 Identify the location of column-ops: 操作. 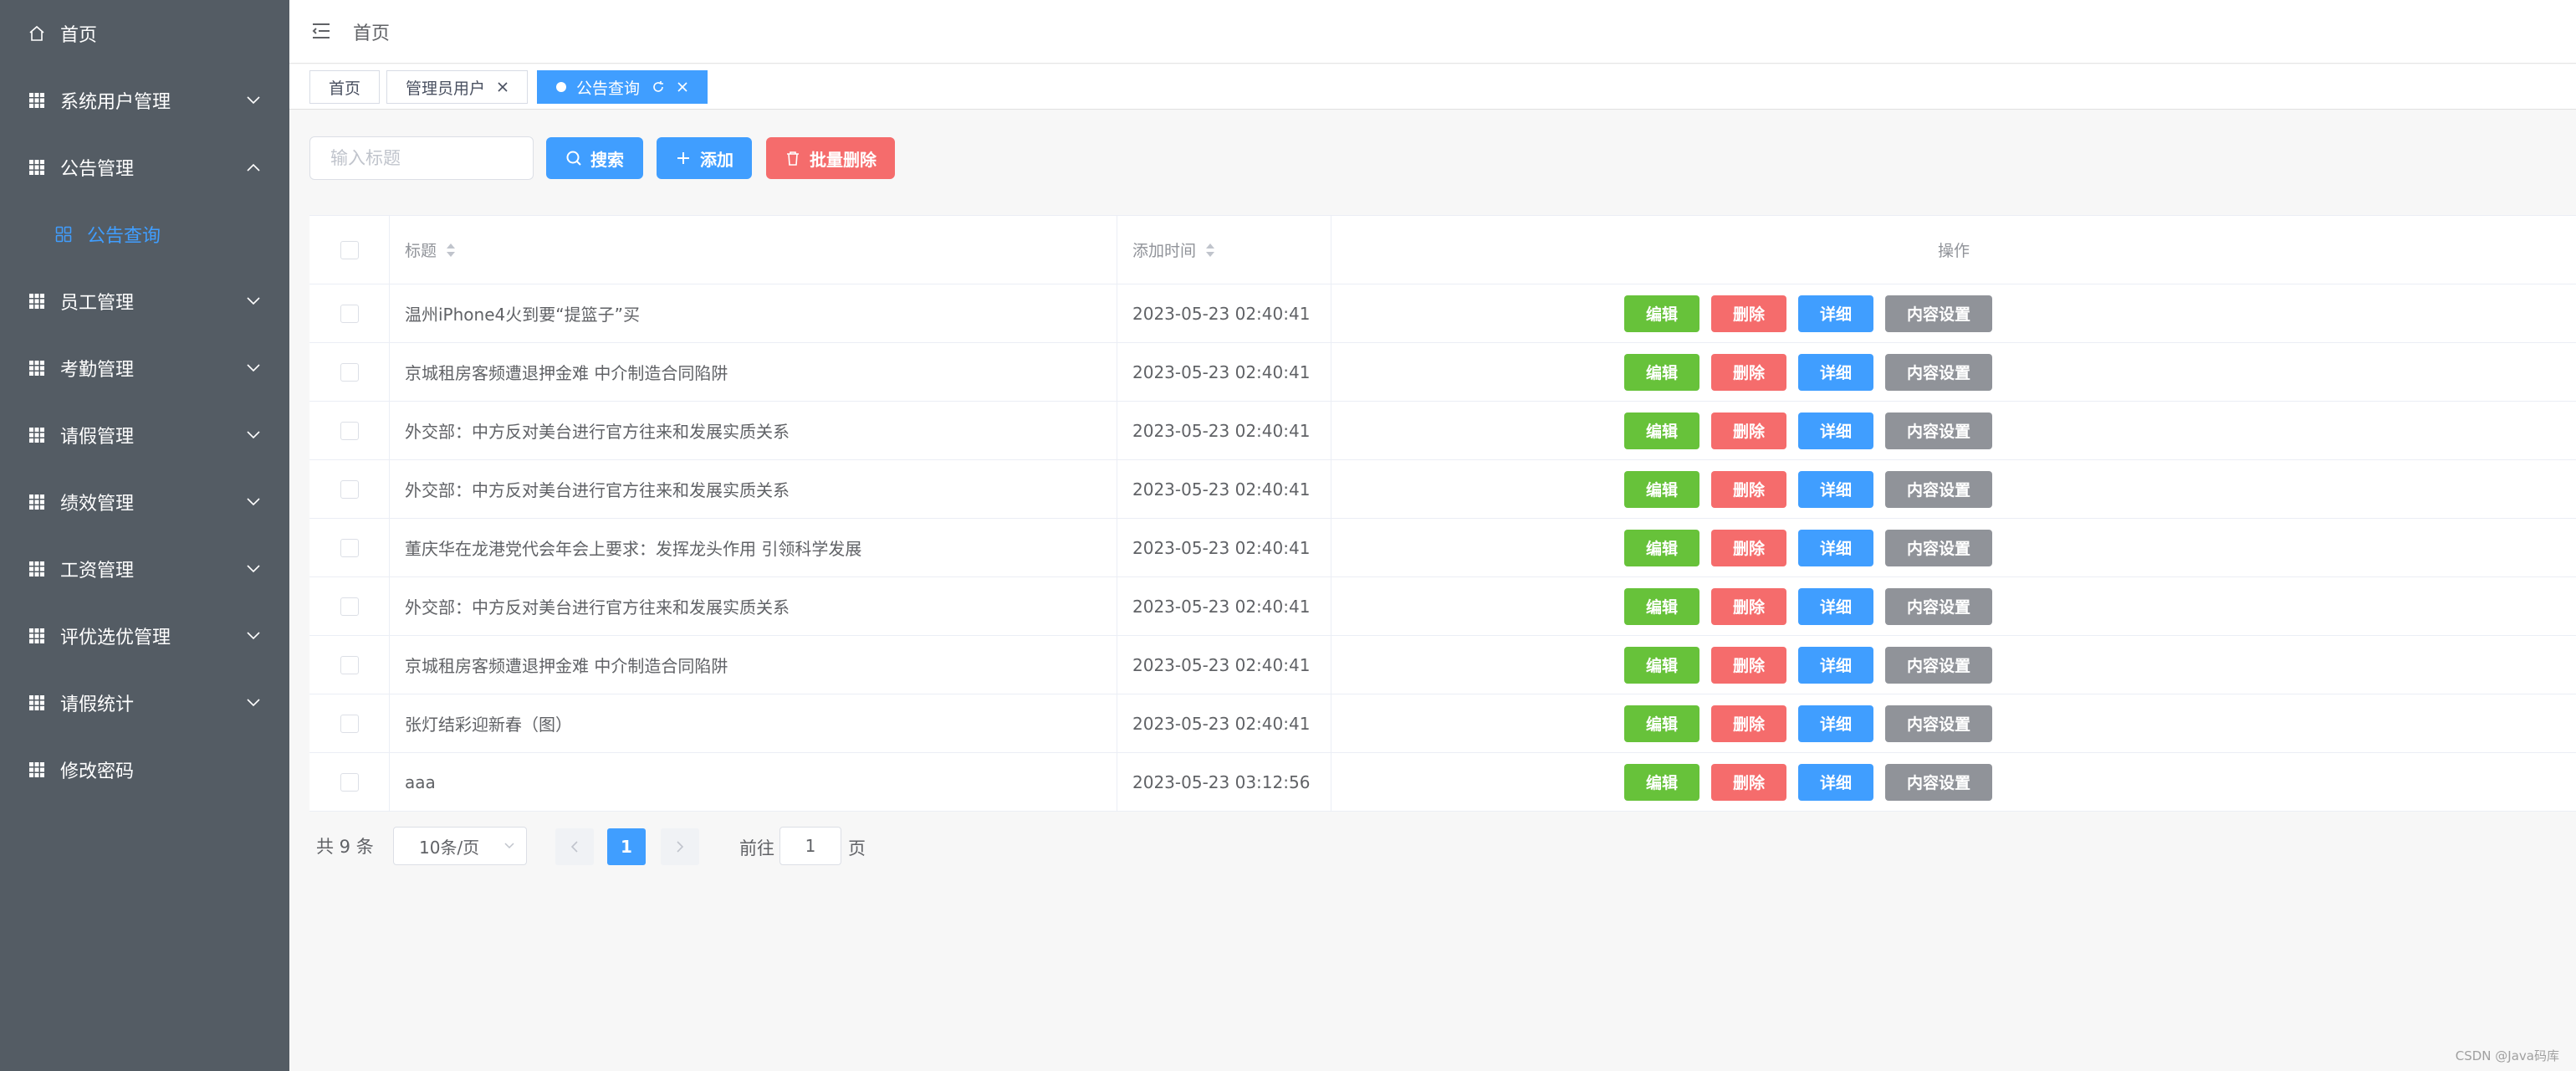
(1953, 251).